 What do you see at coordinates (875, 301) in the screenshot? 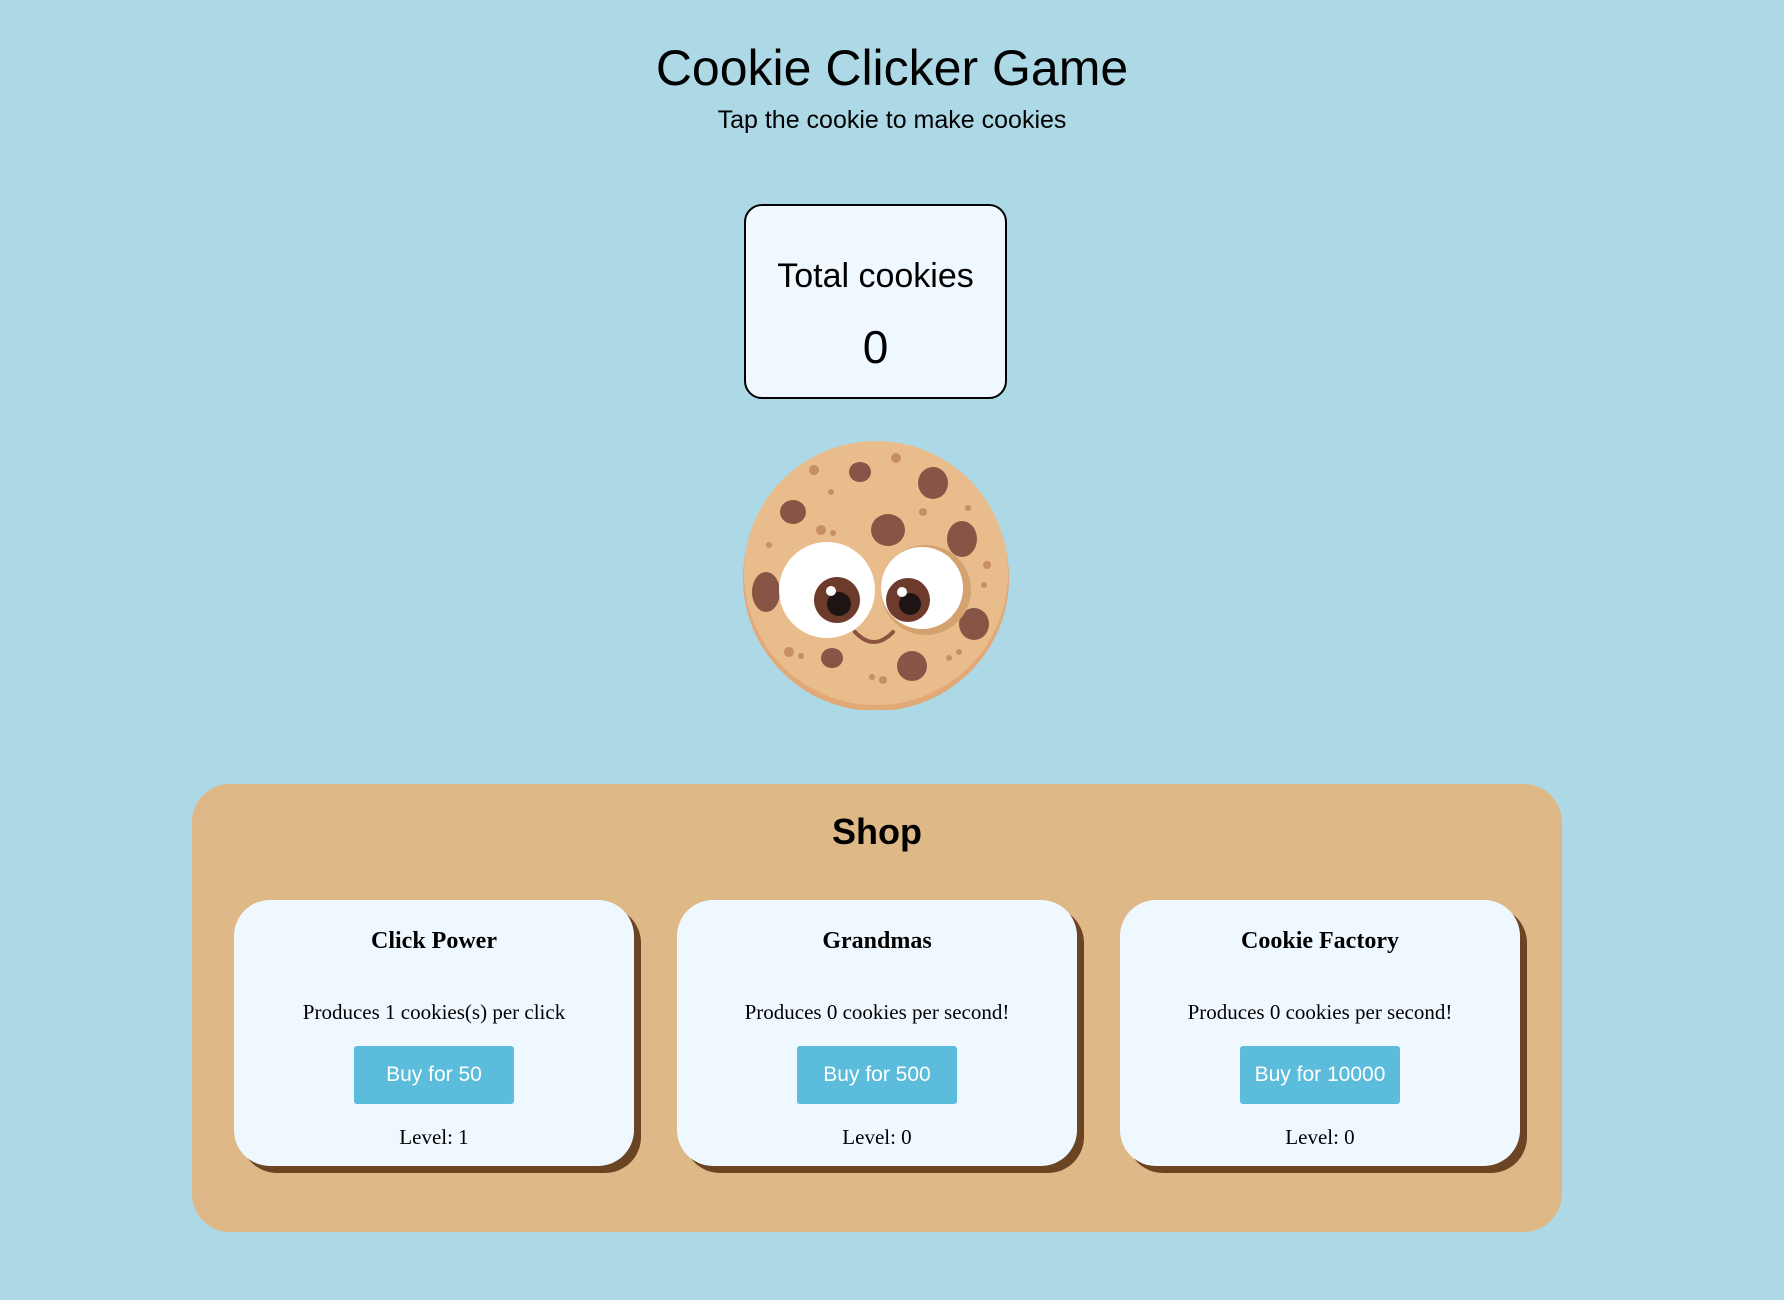
I see `cookie-counter-box: Total cookies 0` at bounding box center [875, 301].